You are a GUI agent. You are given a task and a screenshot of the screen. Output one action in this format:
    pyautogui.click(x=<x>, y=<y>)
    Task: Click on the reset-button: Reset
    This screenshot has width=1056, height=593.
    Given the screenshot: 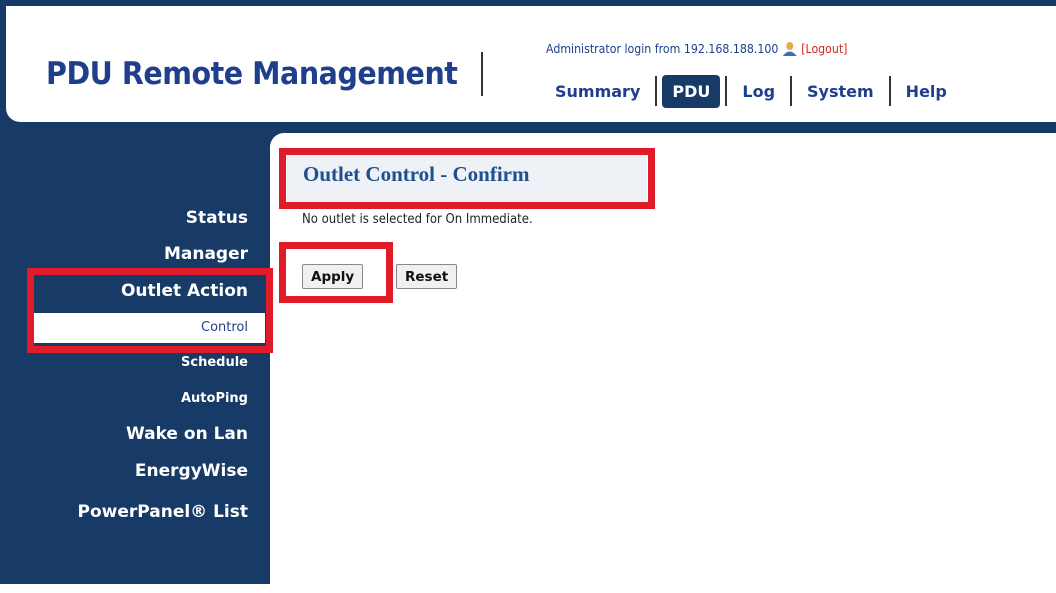 What is the action you would take?
    pyautogui.click(x=427, y=276)
    